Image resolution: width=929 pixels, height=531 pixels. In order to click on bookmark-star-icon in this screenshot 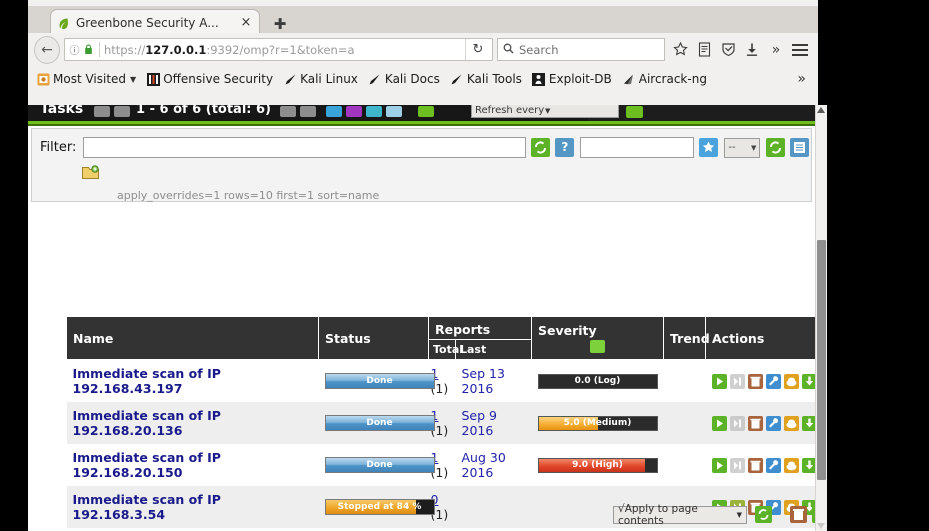, I will do `click(680, 50)`.